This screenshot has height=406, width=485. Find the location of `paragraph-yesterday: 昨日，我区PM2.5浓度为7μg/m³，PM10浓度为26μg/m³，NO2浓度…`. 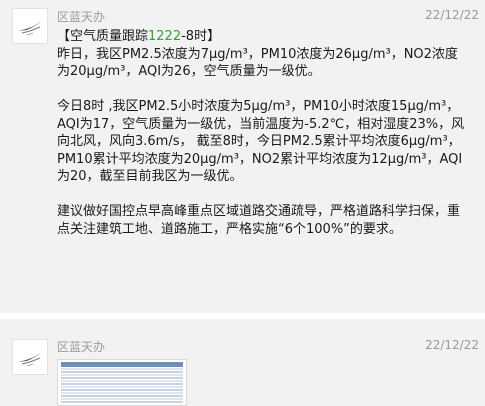

paragraph-yesterday: 昨日，我区PM2.5浓度为7μg/m³，PM10浓度为26μg/m³，NO2浓度… is located at coordinates (257, 63).